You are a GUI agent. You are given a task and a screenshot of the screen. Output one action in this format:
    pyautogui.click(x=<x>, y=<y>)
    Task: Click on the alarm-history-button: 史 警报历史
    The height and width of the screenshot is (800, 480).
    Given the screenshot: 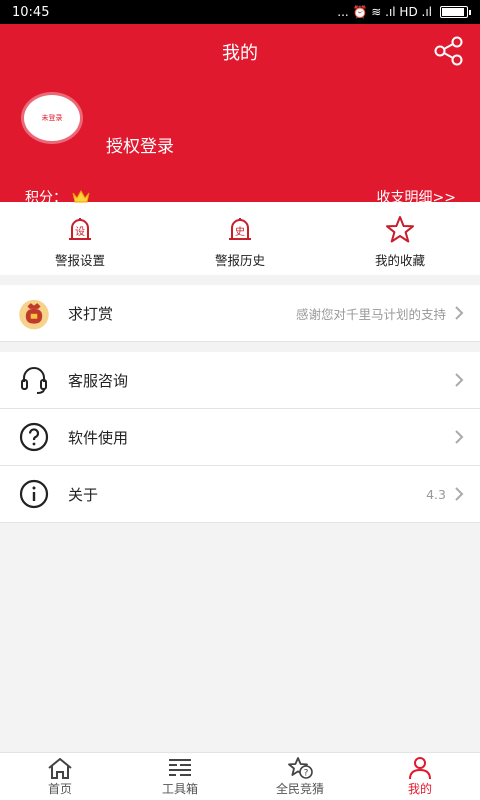 What is the action you would take?
    pyautogui.click(x=240, y=238)
    